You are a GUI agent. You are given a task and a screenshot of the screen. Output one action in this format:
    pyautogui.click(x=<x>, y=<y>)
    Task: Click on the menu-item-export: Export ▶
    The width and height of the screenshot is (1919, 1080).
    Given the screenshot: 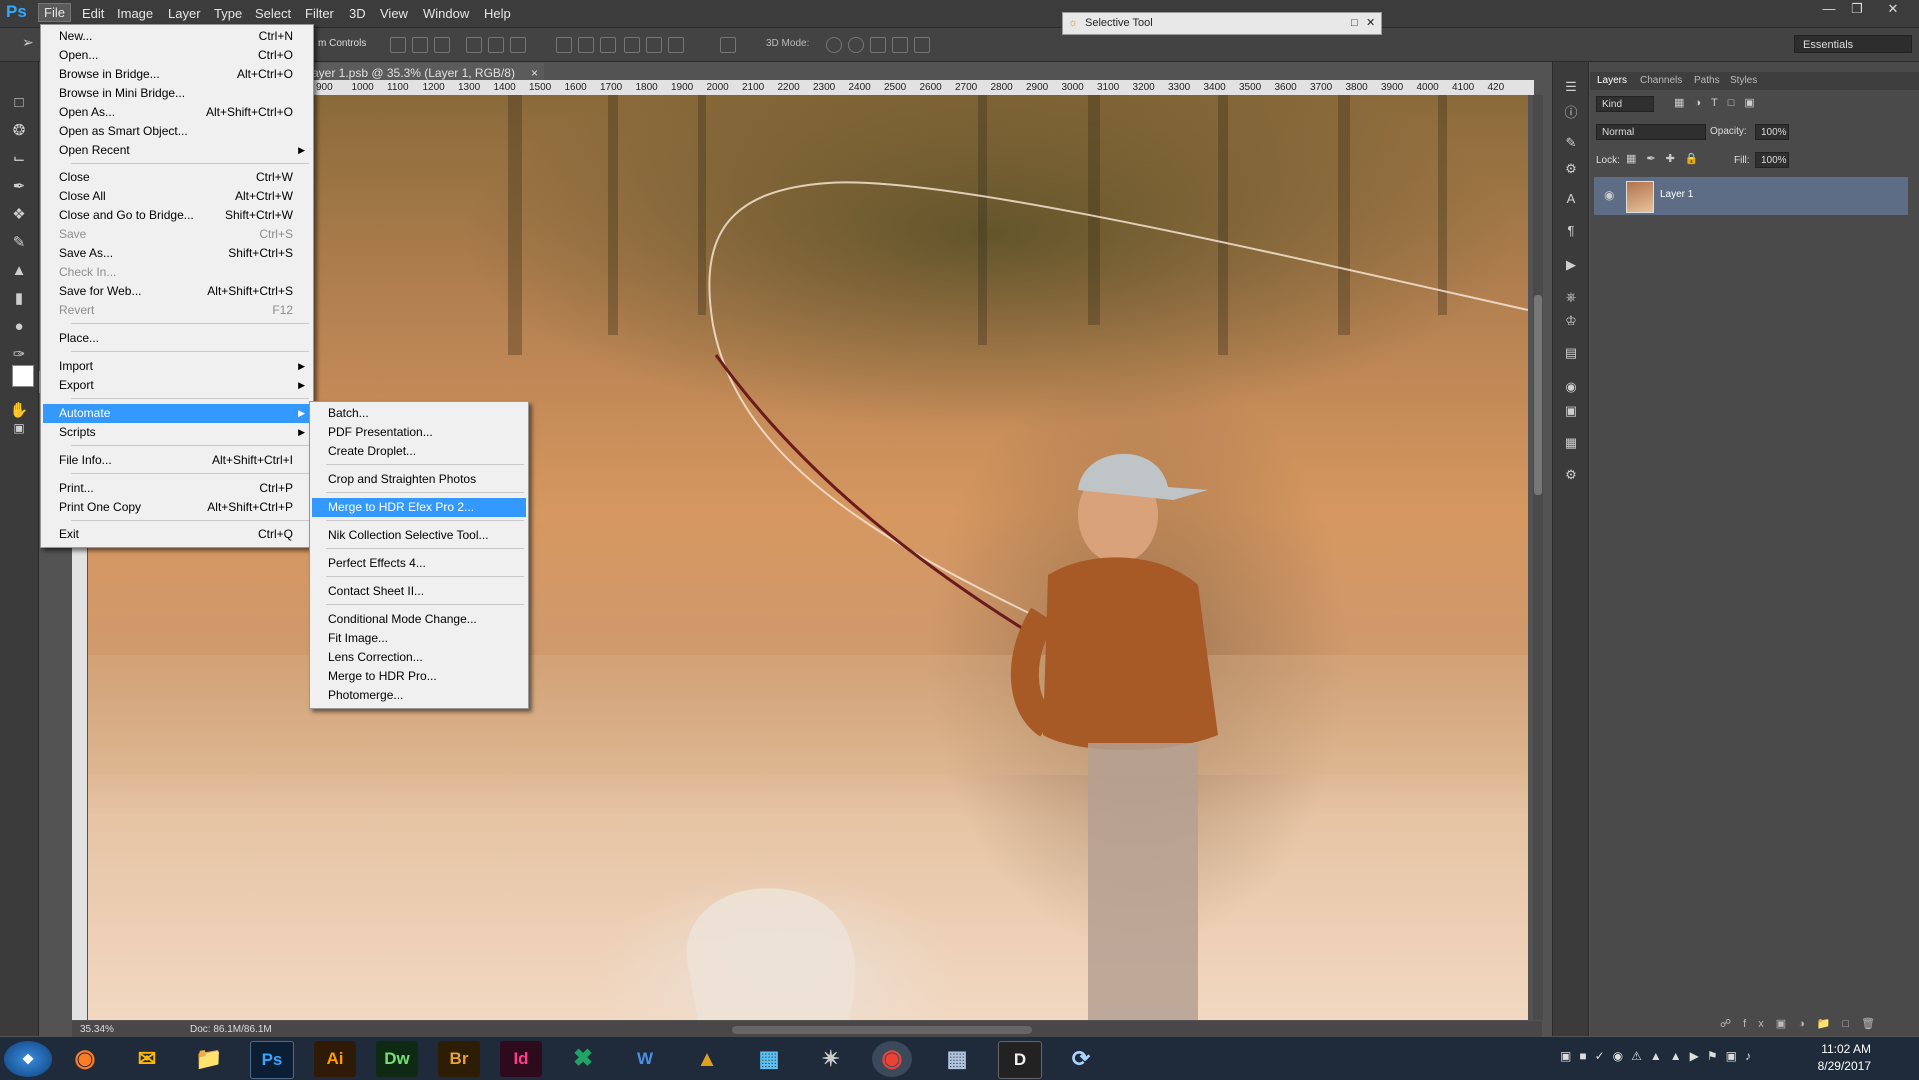 What is the action you would take?
    pyautogui.click(x=177, y=385)
    